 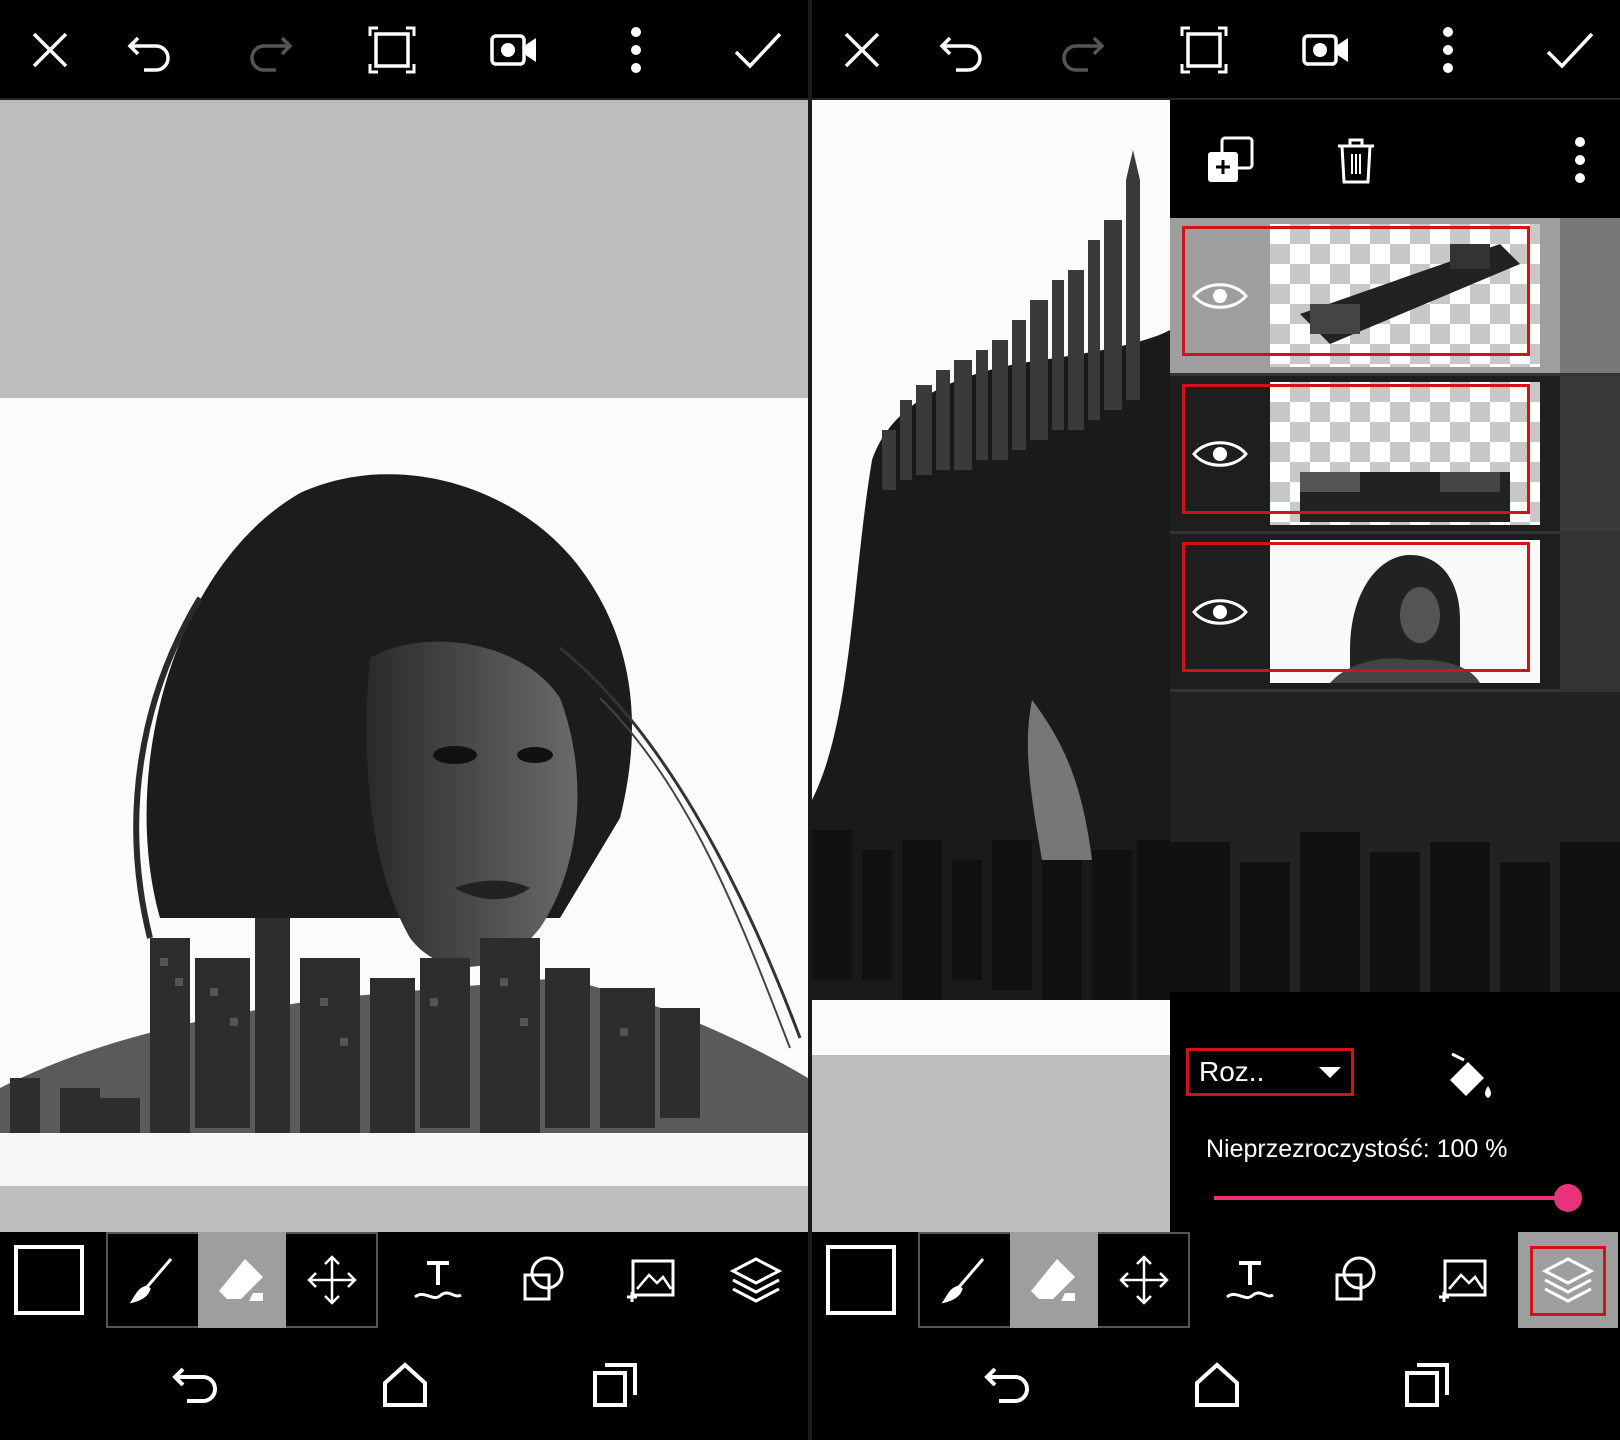 What do you see at coordinates (1357, 1149) in the screenshot?
I see `opacity-label: Nieprzezroczystość: 100 %` at bounding box center [1357, 1149].